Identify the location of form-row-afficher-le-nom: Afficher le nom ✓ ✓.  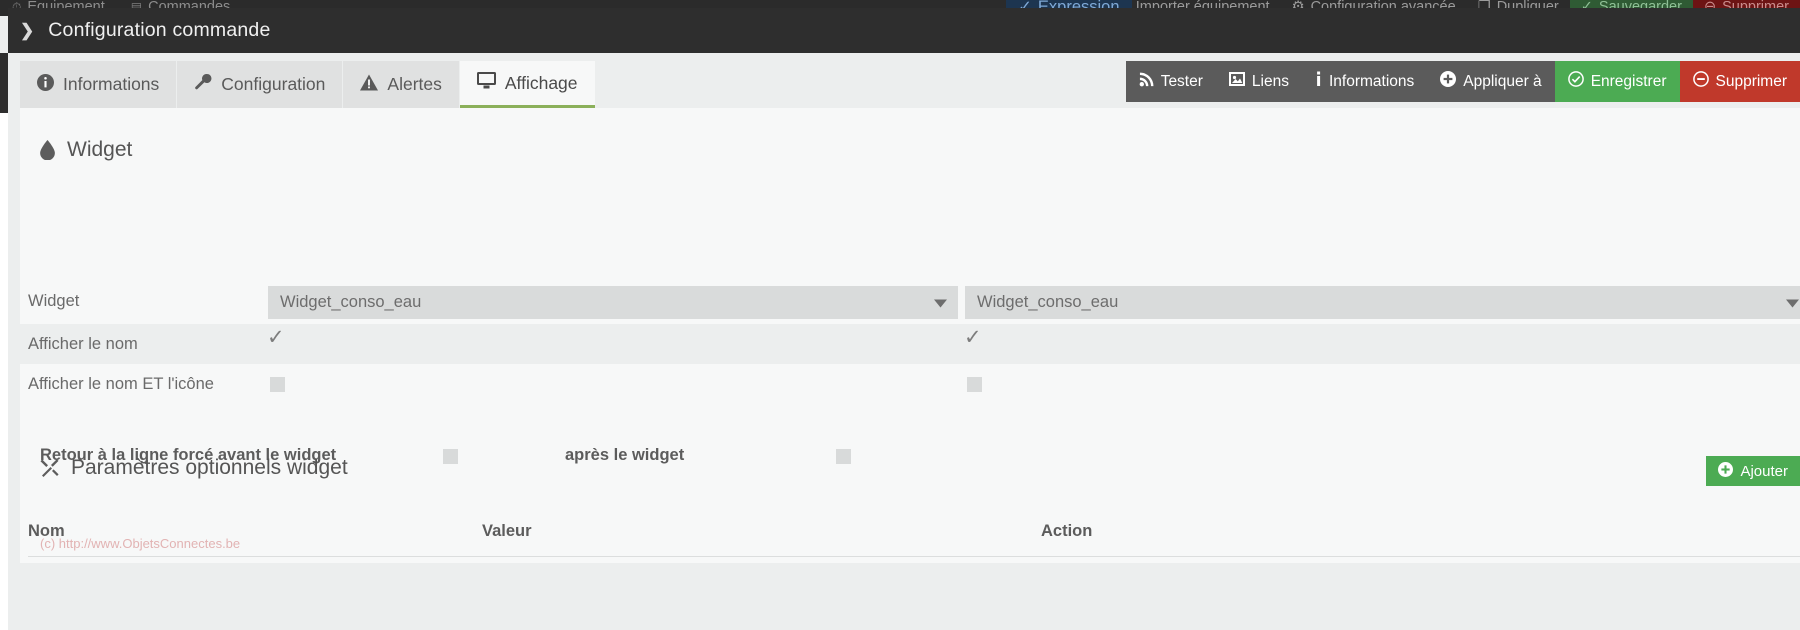
(910, 344).